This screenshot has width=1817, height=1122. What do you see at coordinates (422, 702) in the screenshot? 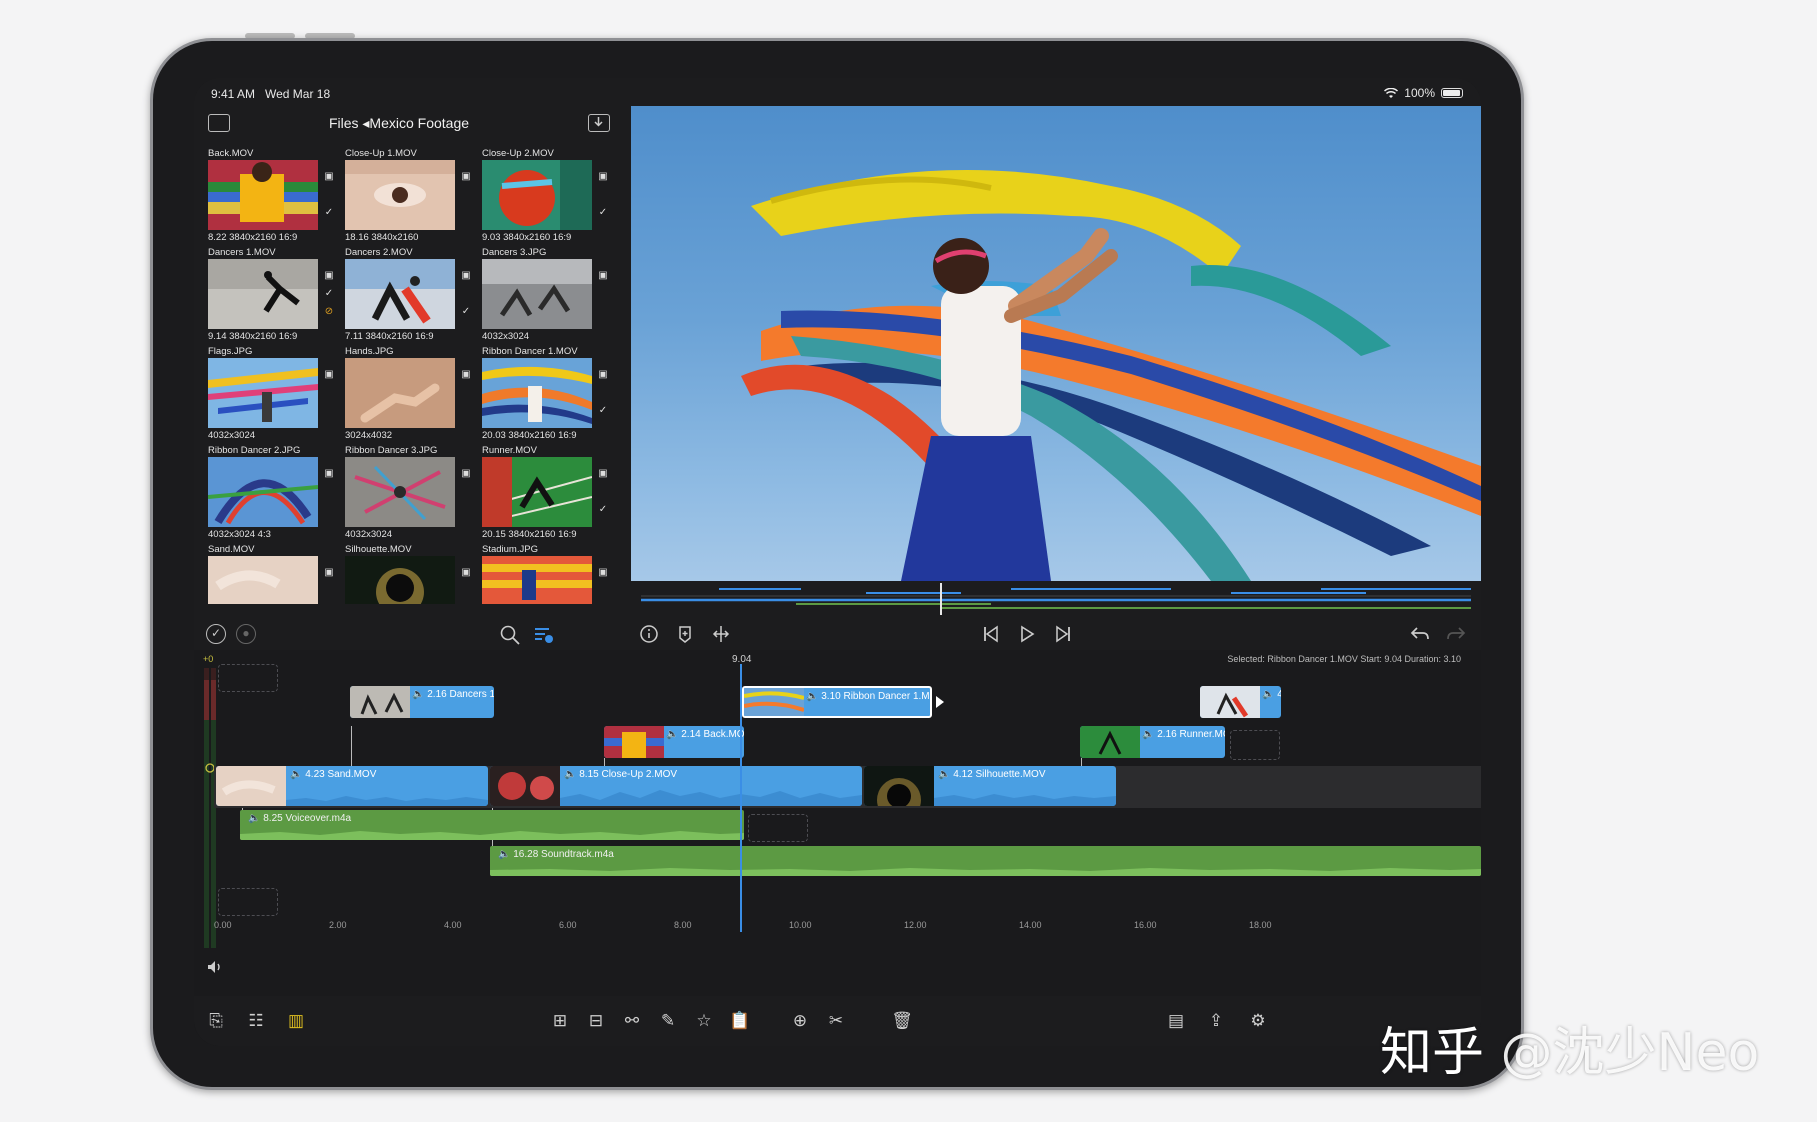
I see `clip-dancers: 🔈 2.16 Dancers 1` at bounding box center [422, 702].